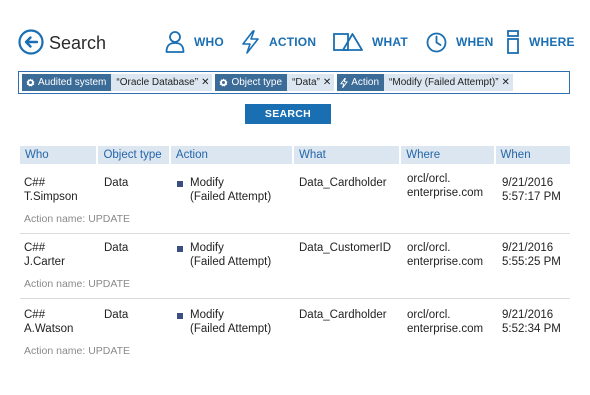 This screenshot has width=590, height=395. Describe the element at coordinates (51, 197) in the screenshot. I see `who-user: T.Simpson` at that location.